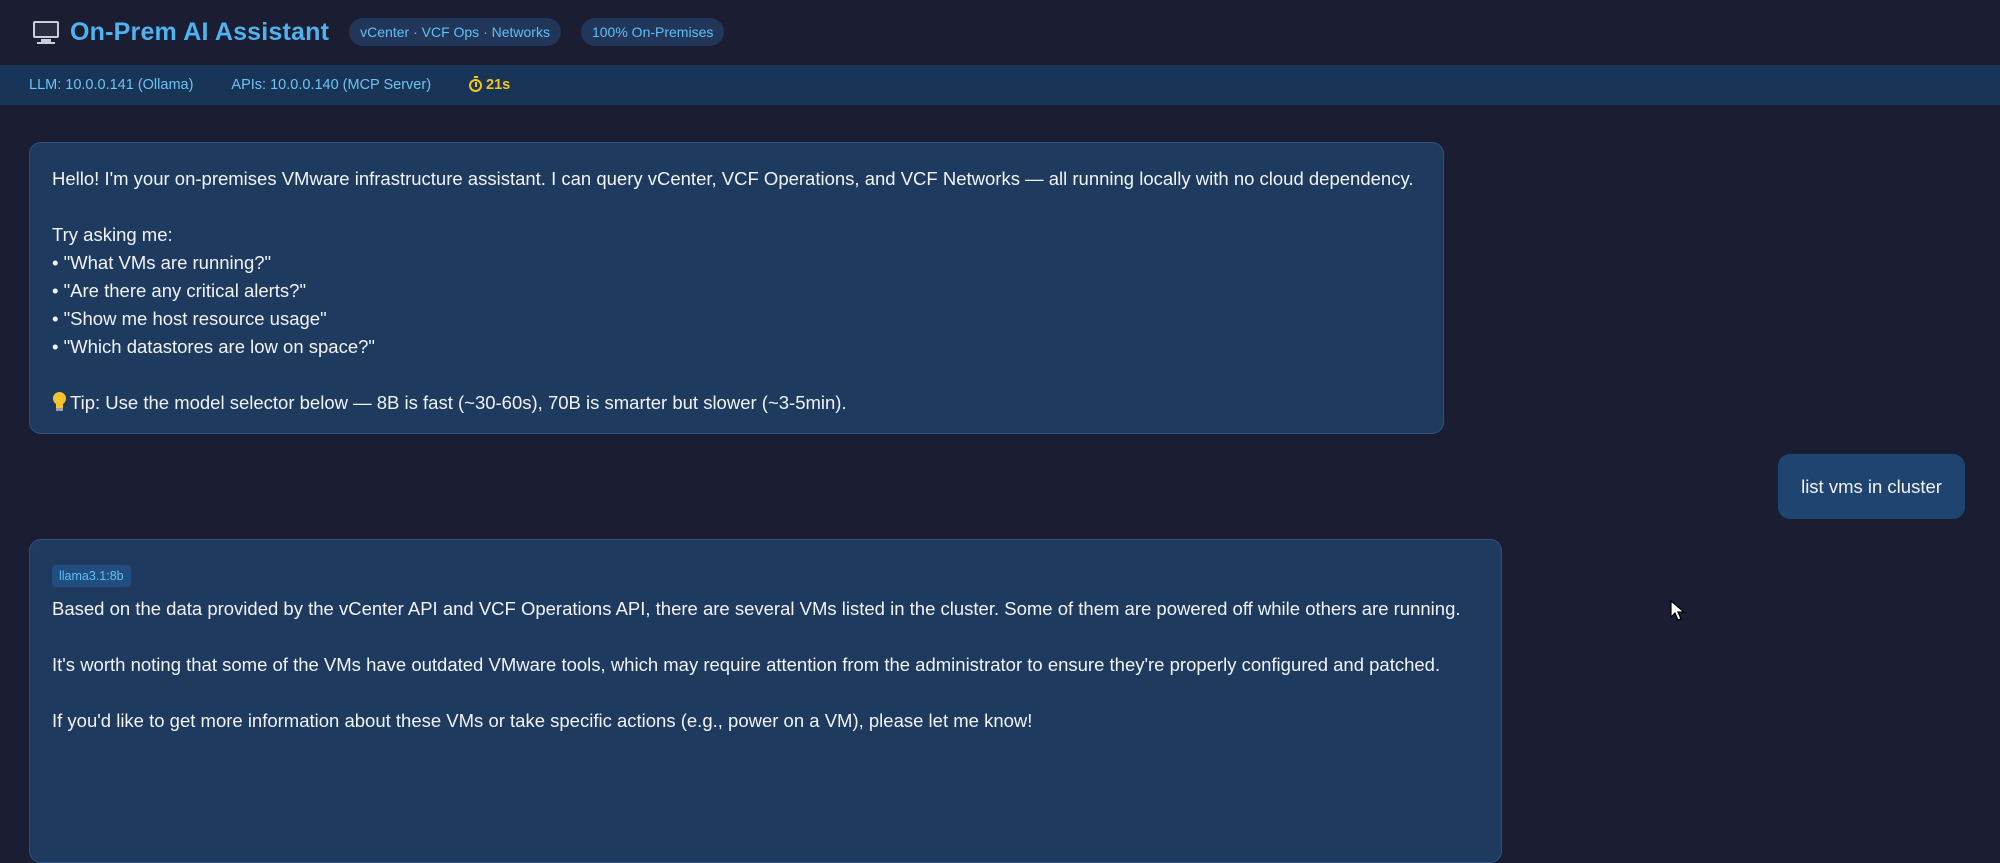 This screenshot has width=2000, height=863. What do you see at coordinates (1678, 610) in the screenshot?
I see `mouse-cursor-icon` at bounding box center [1678, 610].